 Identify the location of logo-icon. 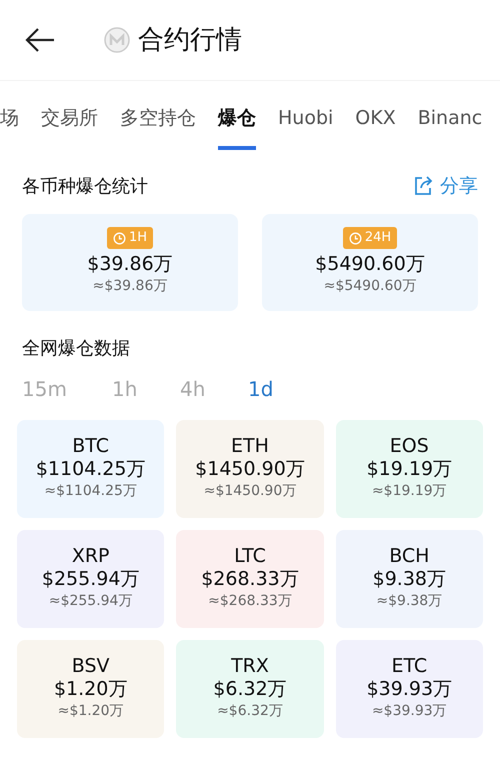
(117, 40).